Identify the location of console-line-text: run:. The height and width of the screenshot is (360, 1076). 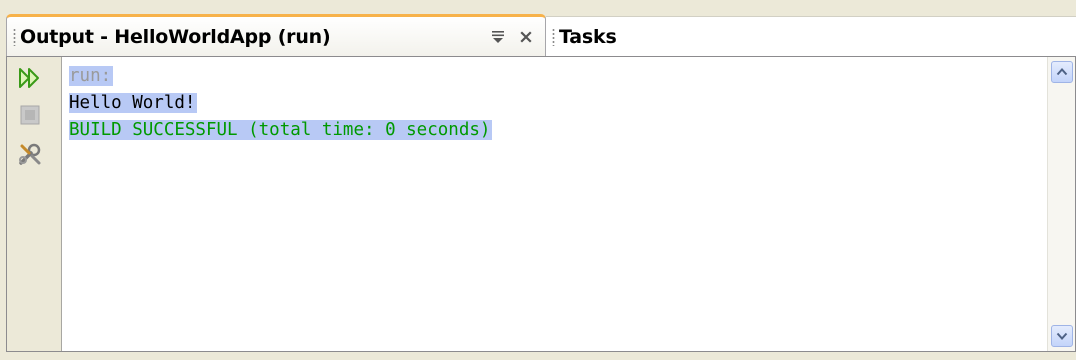
(91, 76).